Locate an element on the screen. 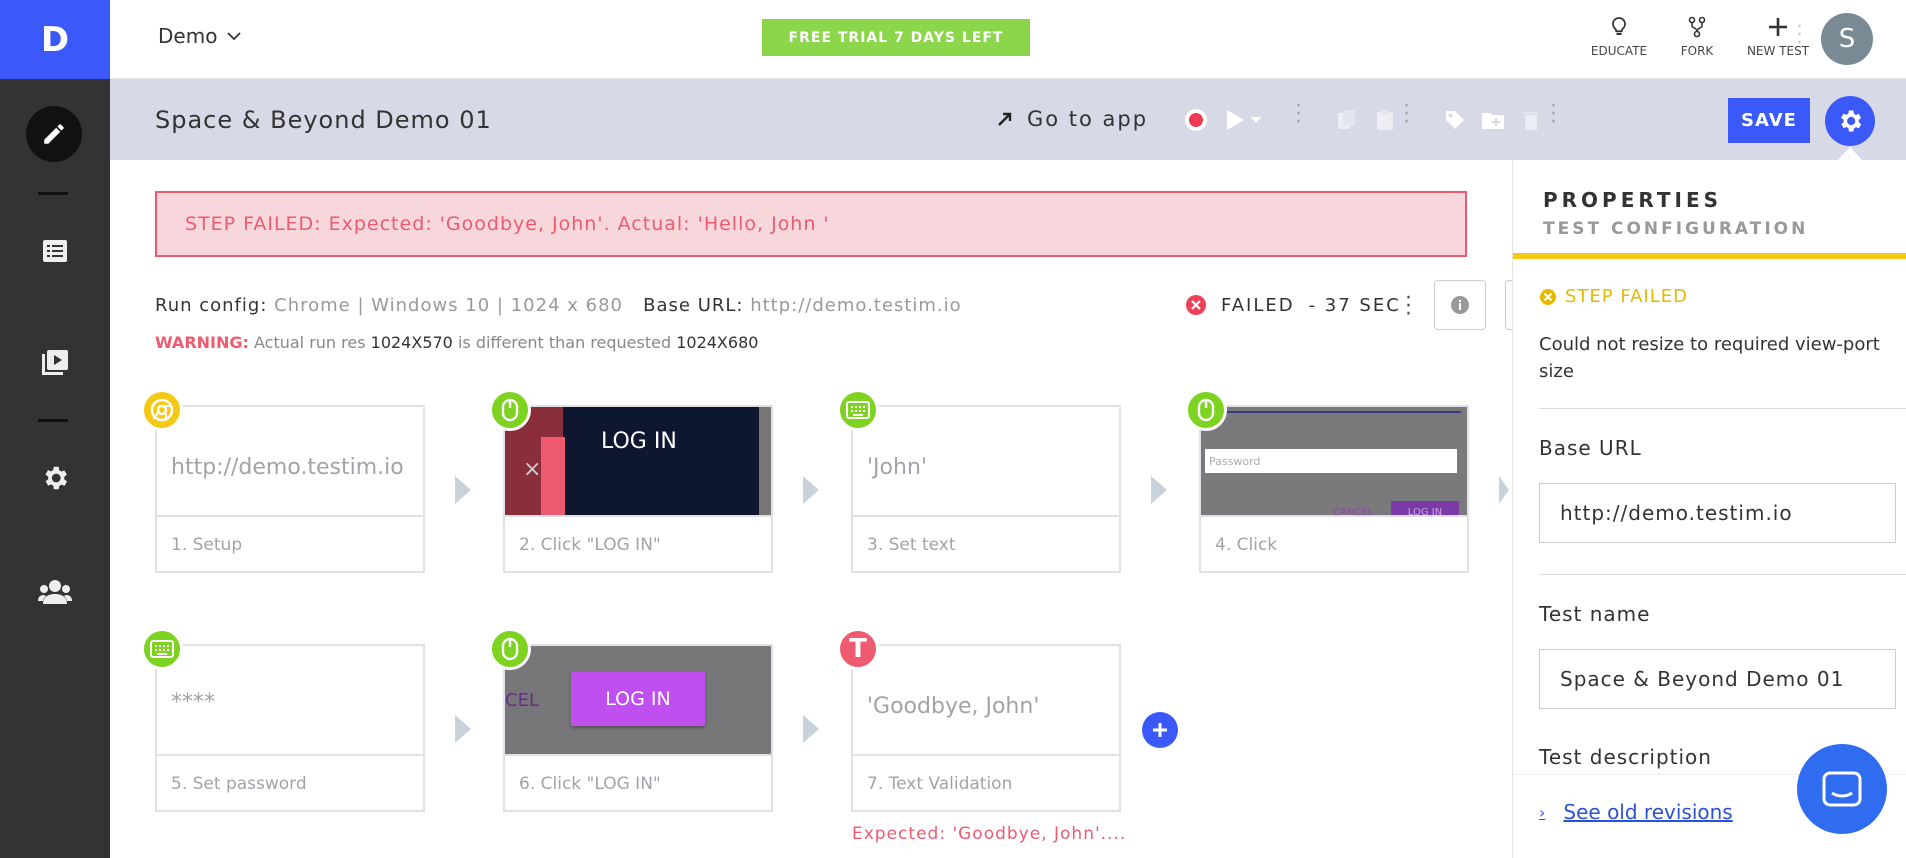 The image size is (1906, 858). chevron-down-icon is located at coordinates (234, 36).